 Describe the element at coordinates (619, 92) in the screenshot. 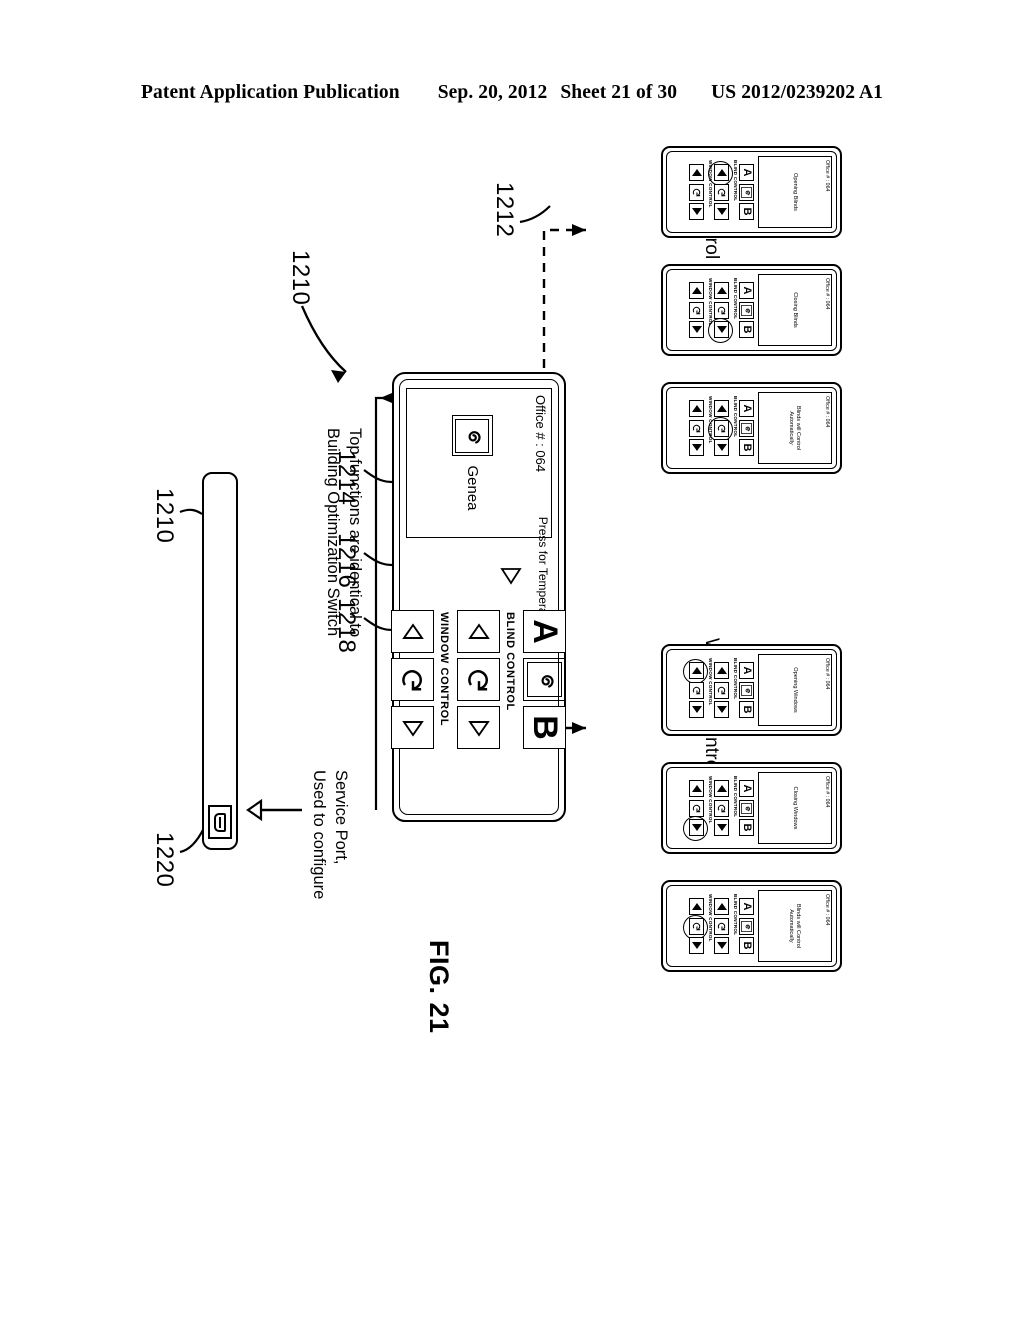

I see `header-sheet: Sheet 21 of 30` at that location.